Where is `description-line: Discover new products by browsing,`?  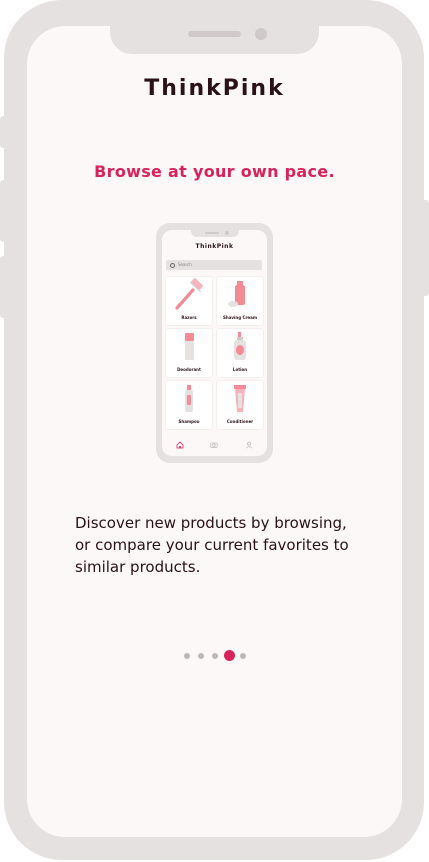
description-line: Discover new products by browsing, is located at coordinates (211, 523).